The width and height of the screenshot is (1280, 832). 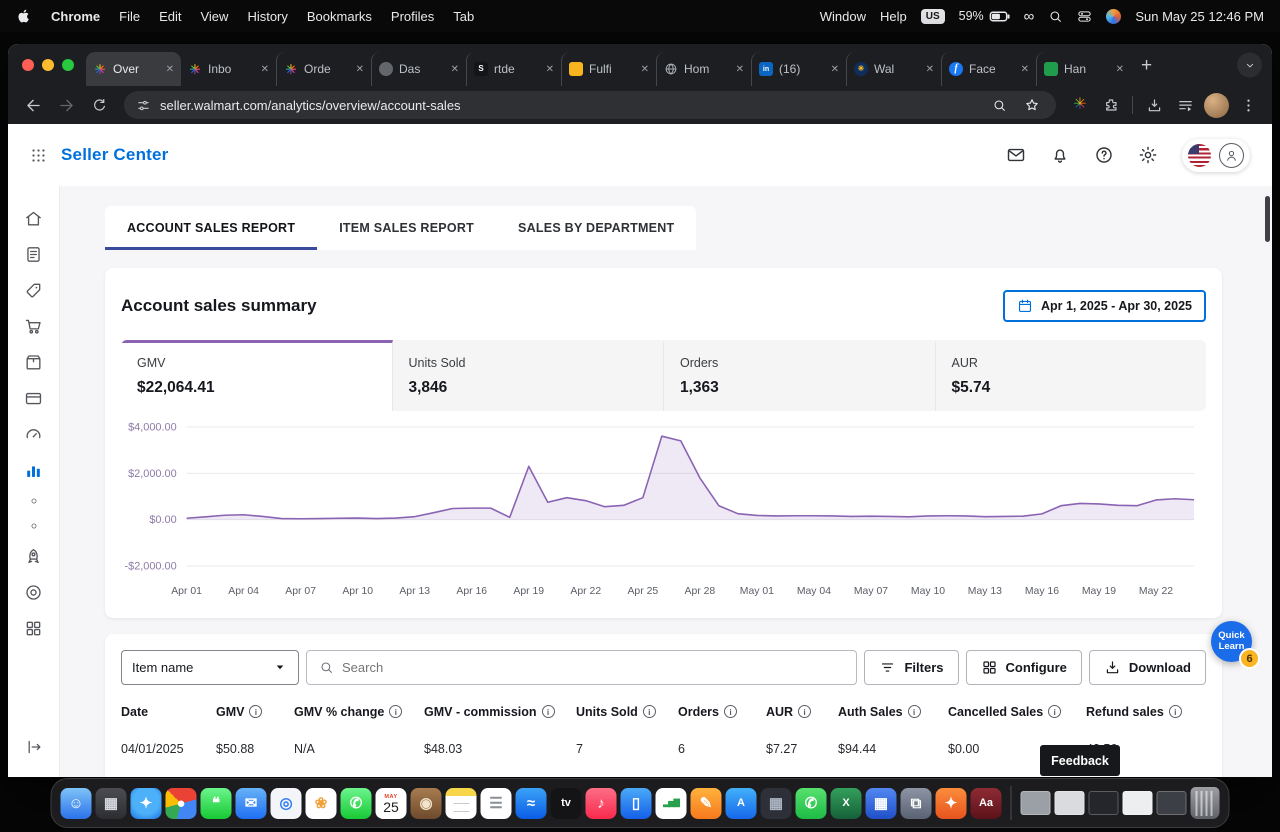 What do you see at coordinates (33, 470) in the screenshot?
I see `sidebar-item-analytics` at bounding box center [33, 470].